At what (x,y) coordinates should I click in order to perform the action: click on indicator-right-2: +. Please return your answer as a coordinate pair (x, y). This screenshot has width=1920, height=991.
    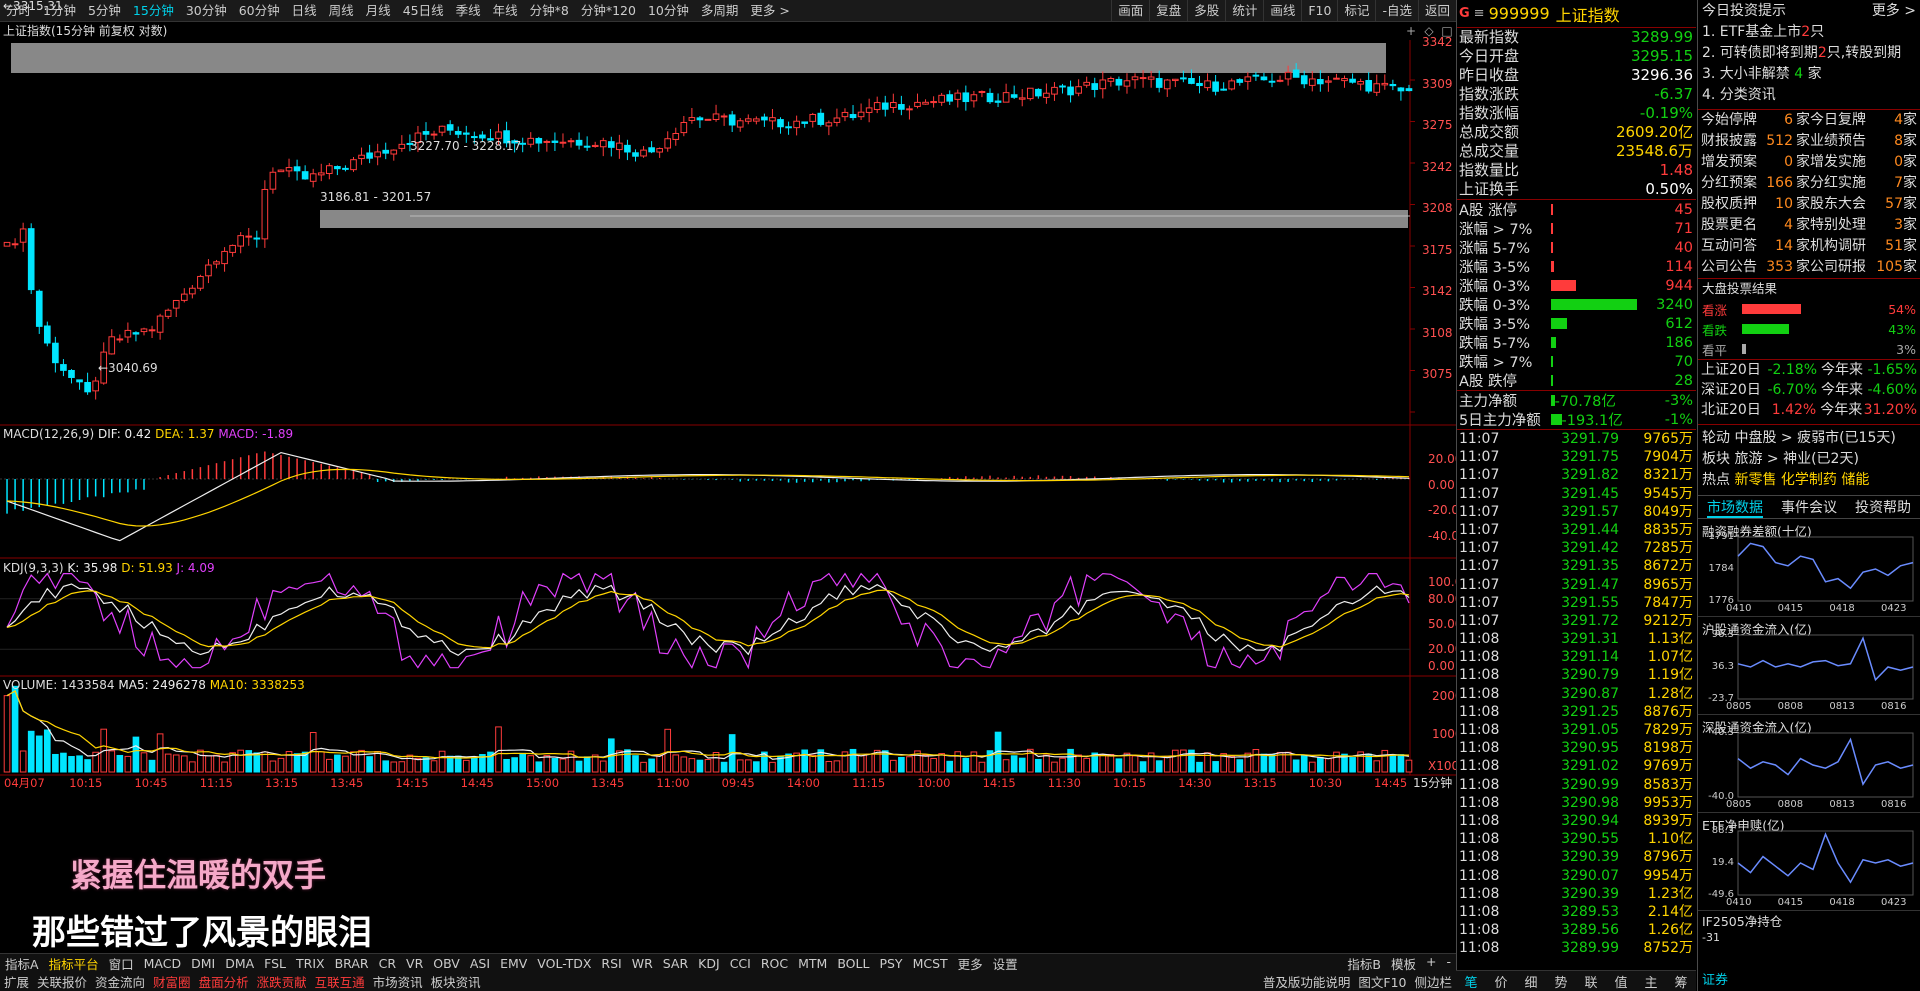
    Looking at the image, I should click on (1431, 963).